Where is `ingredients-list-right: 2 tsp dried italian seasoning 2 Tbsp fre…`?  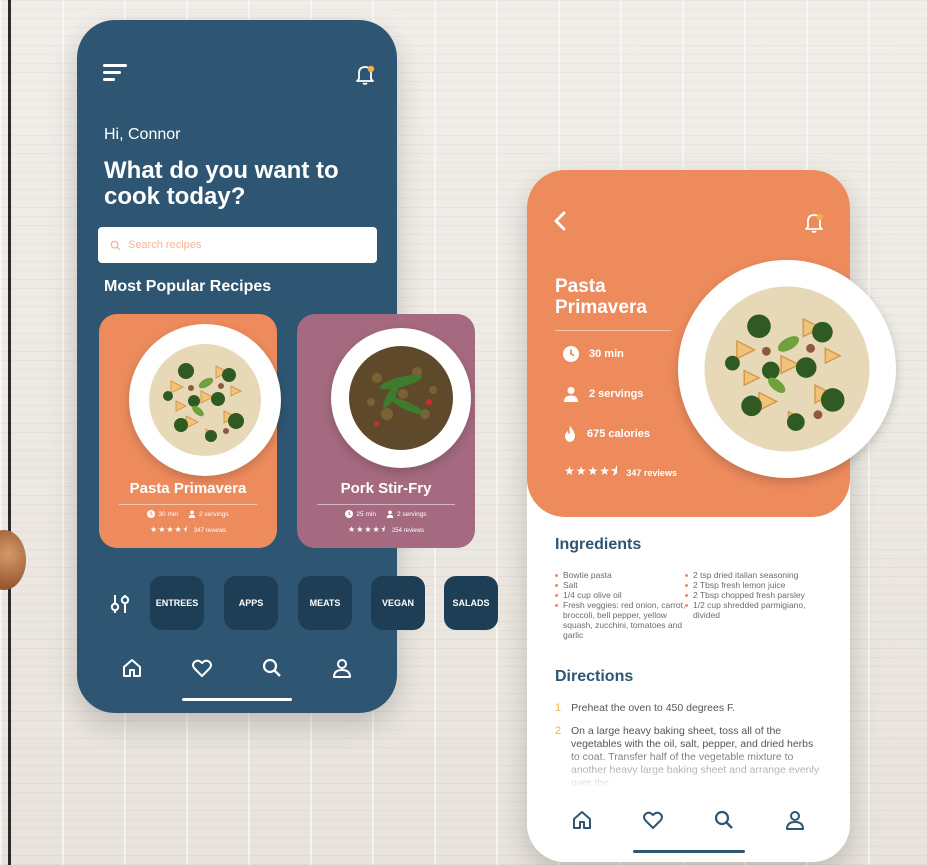
ingredients-list-right: 2 tsp dried italian seasoning 2 Tbsp fre… is located at coordinates (755, 595).